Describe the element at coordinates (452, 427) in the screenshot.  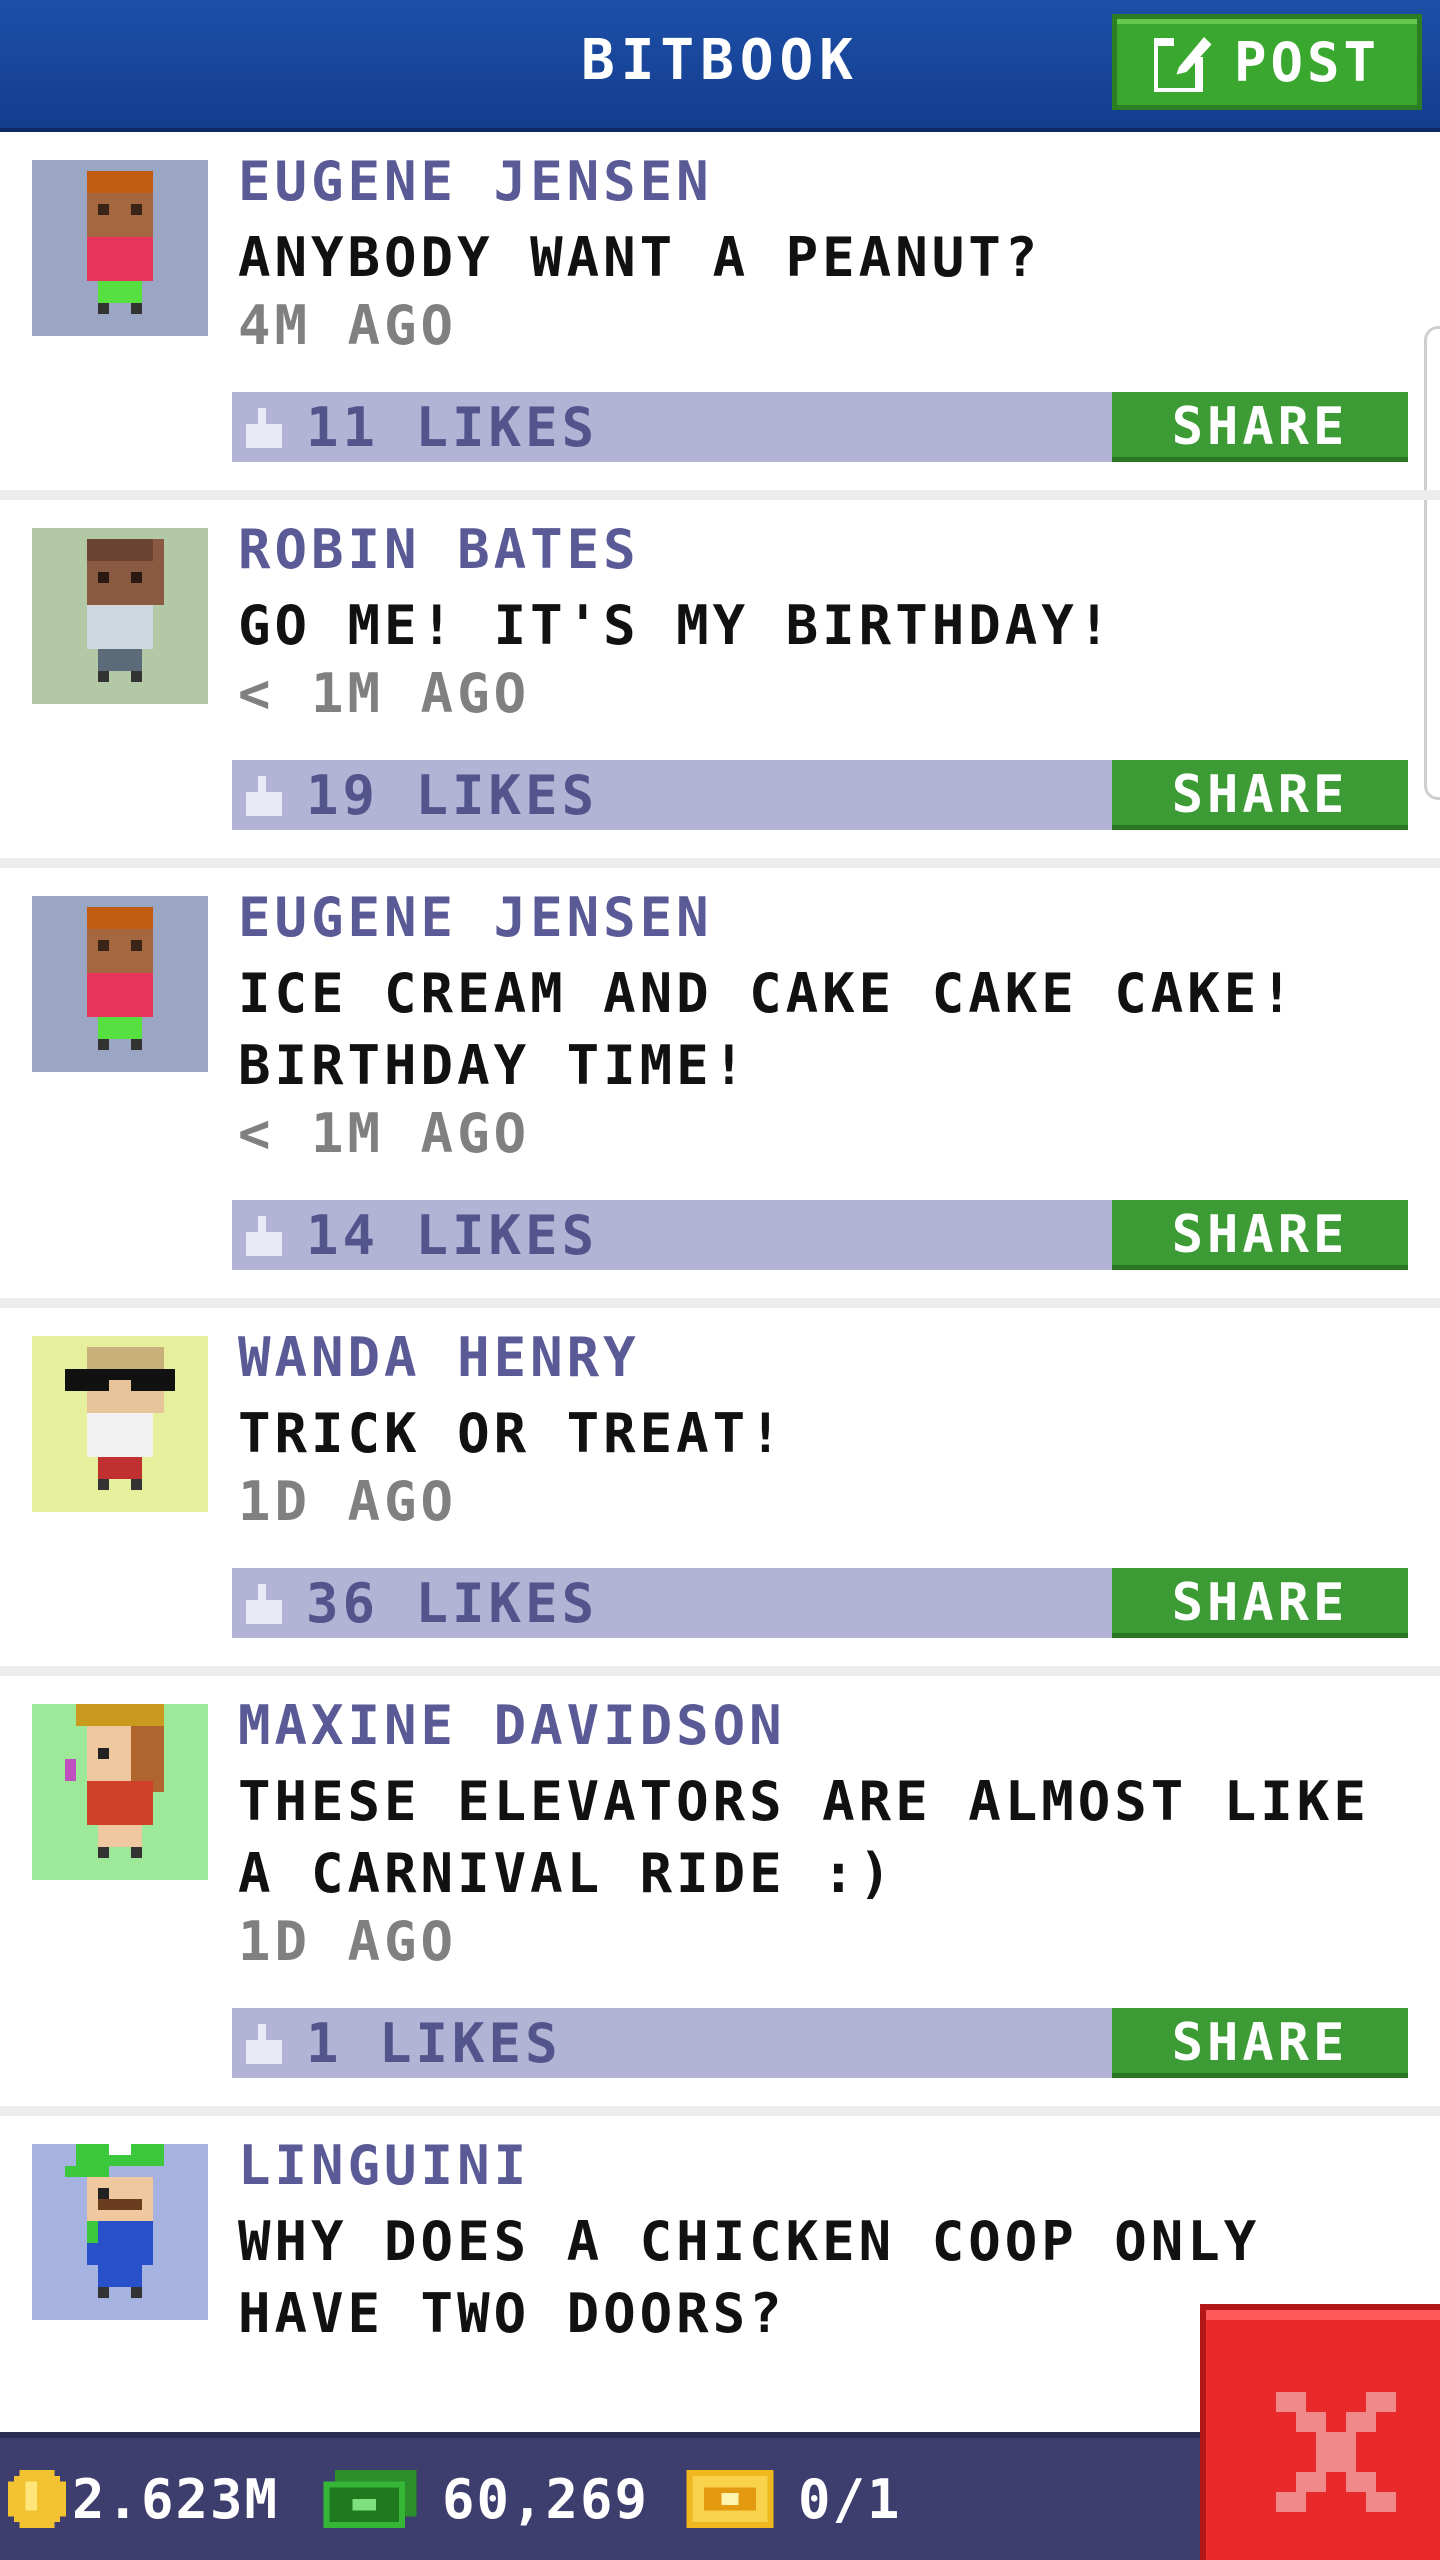
I see `likes-count: 11 LIKES` at that location.